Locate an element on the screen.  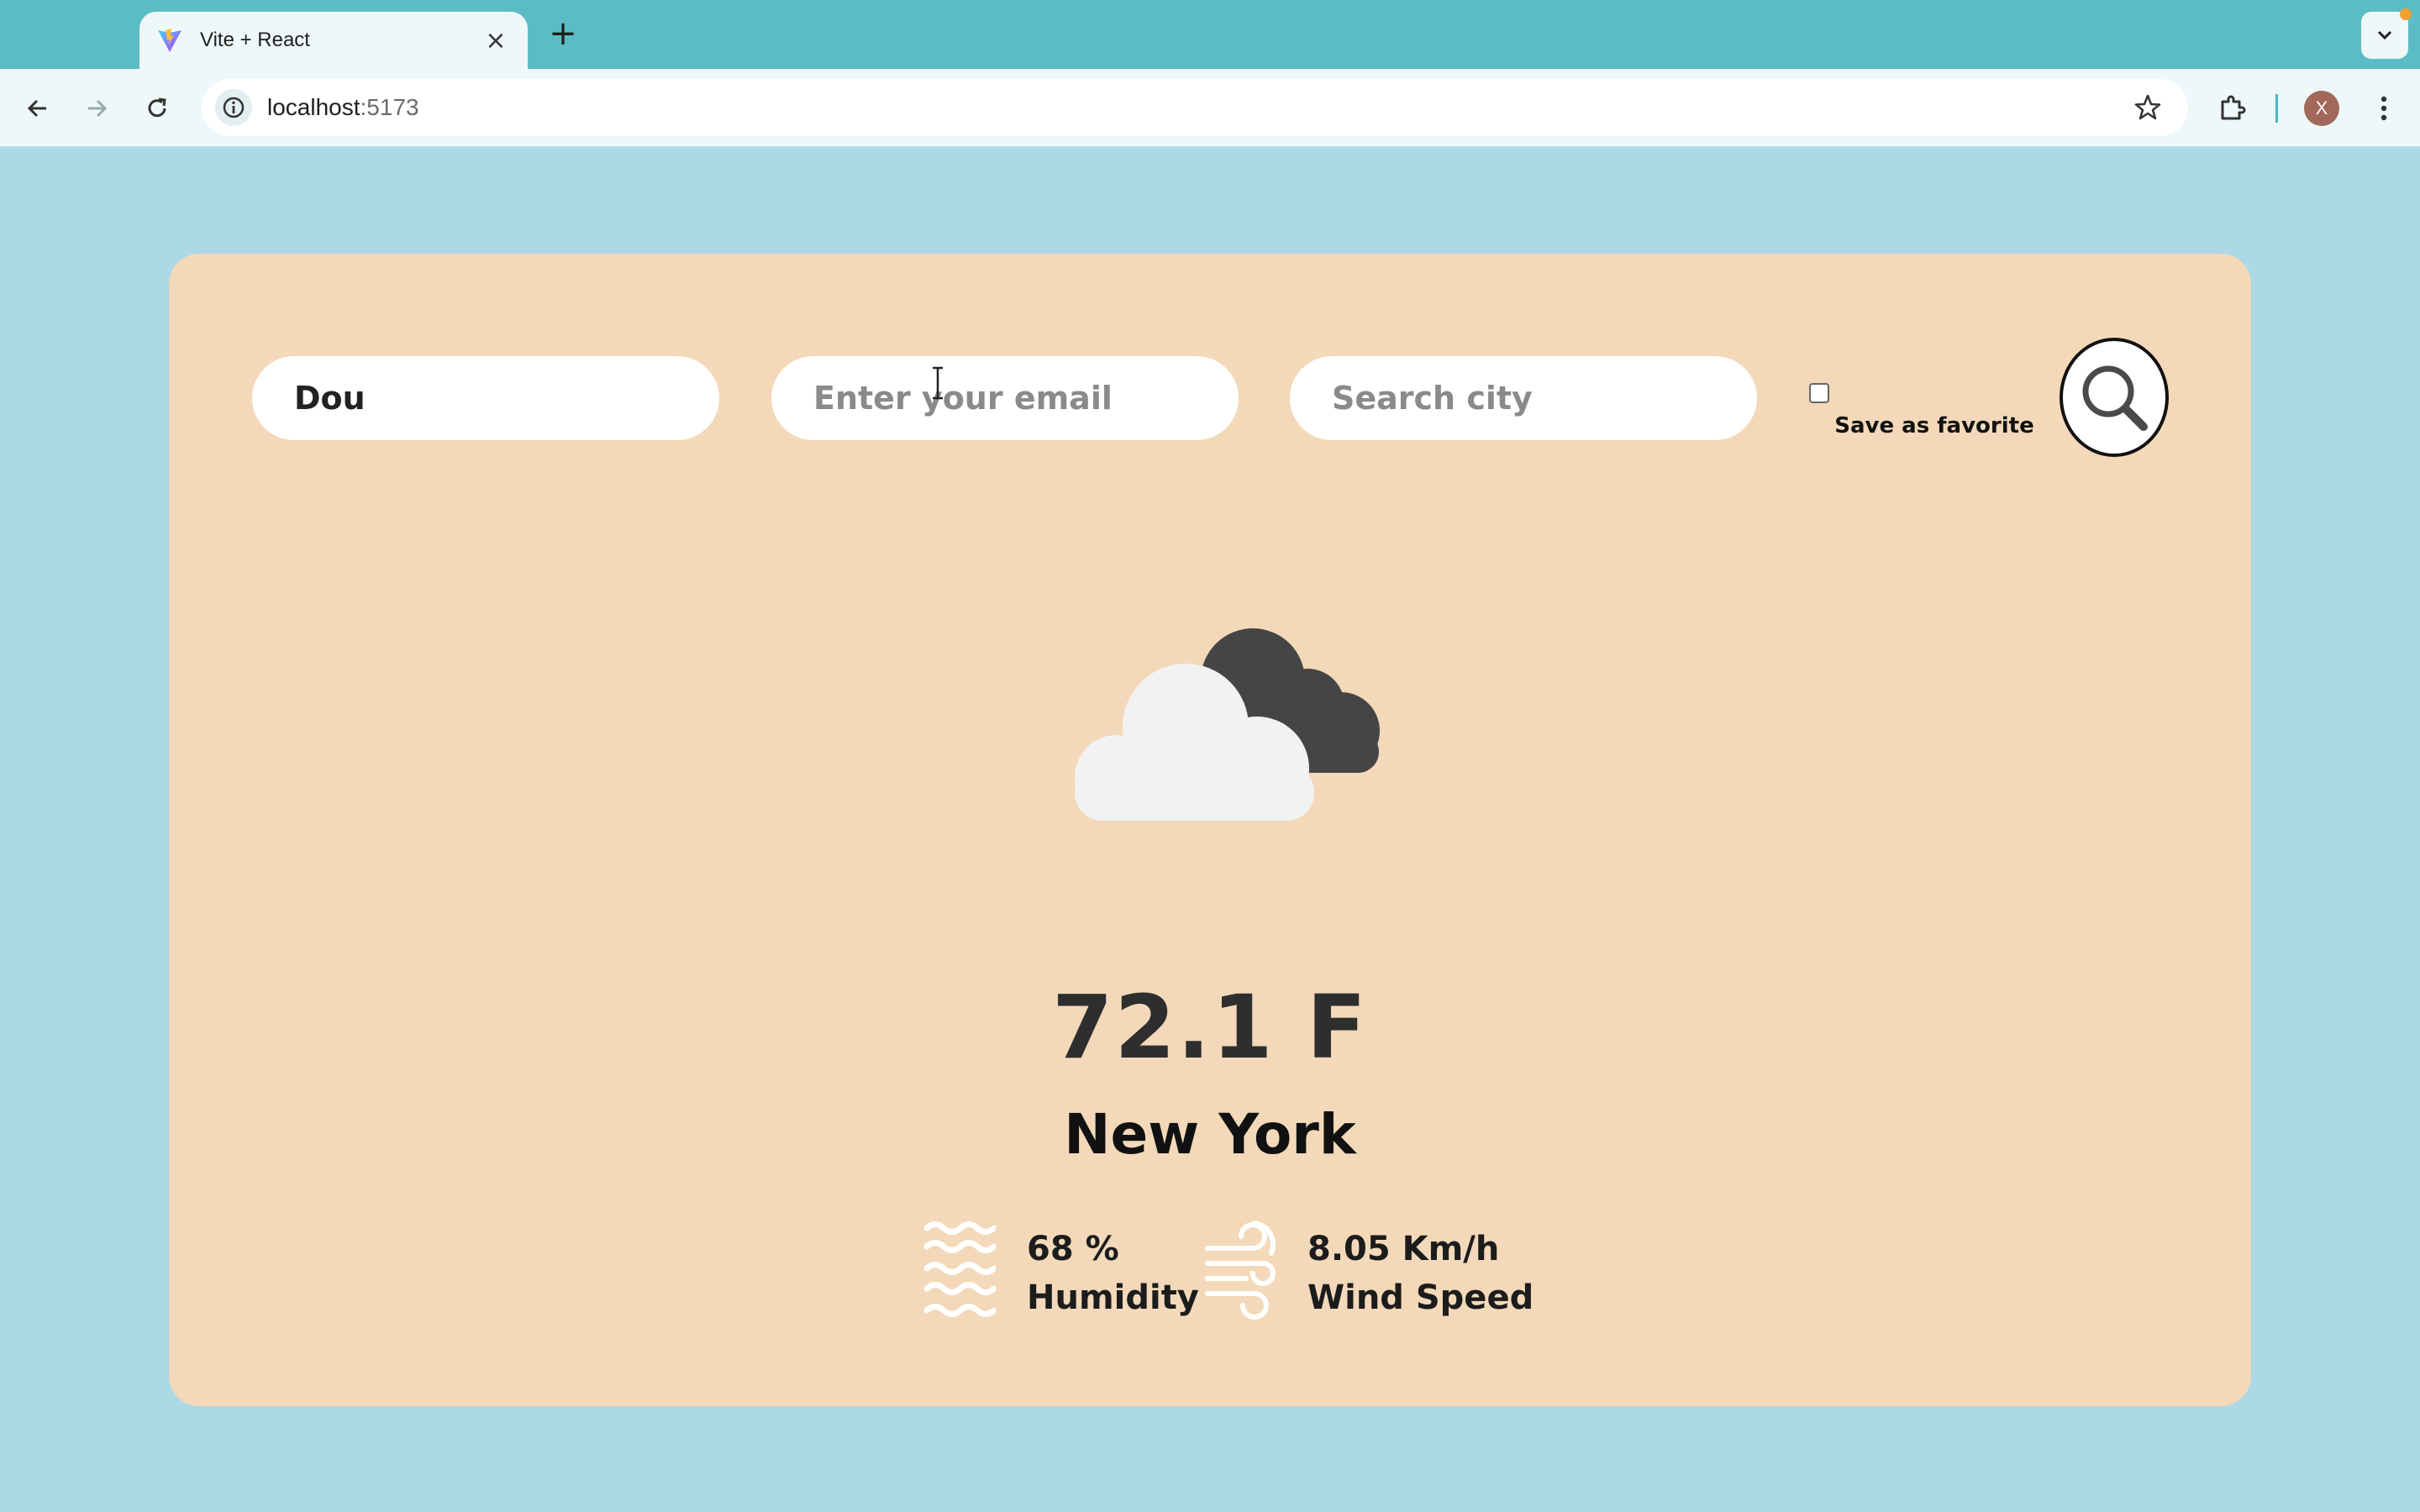
forward-arrow-icon is located at coordinates (98, 108).